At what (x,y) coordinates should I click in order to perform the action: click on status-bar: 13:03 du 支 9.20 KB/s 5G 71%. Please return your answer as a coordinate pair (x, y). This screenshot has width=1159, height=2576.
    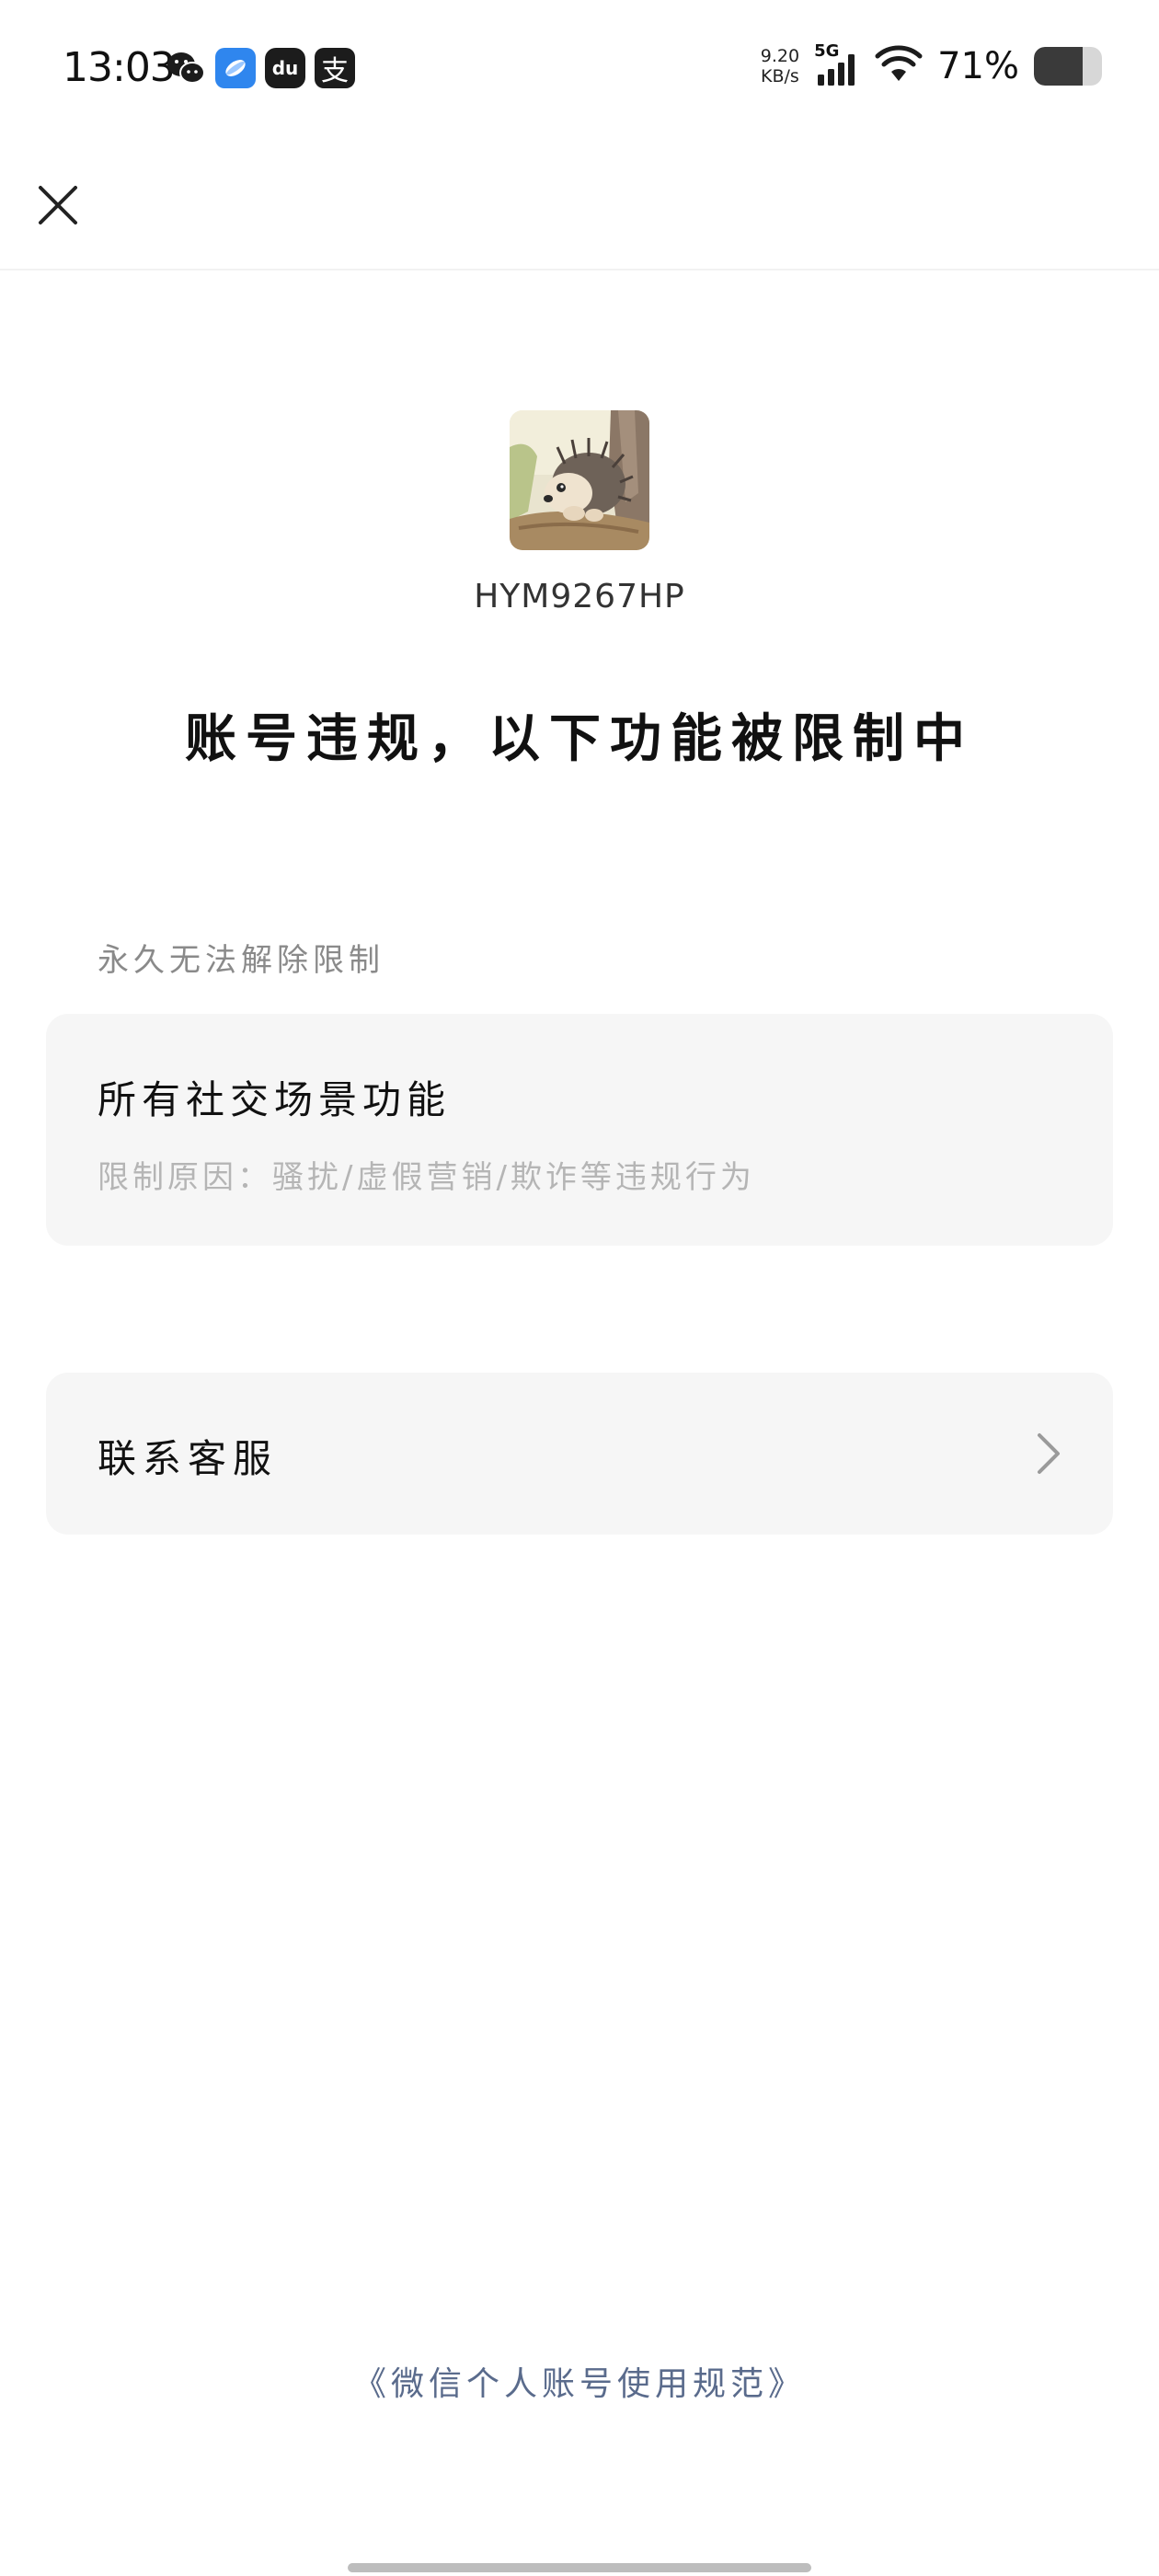
    Looking at the image, I should click on (579, 69).